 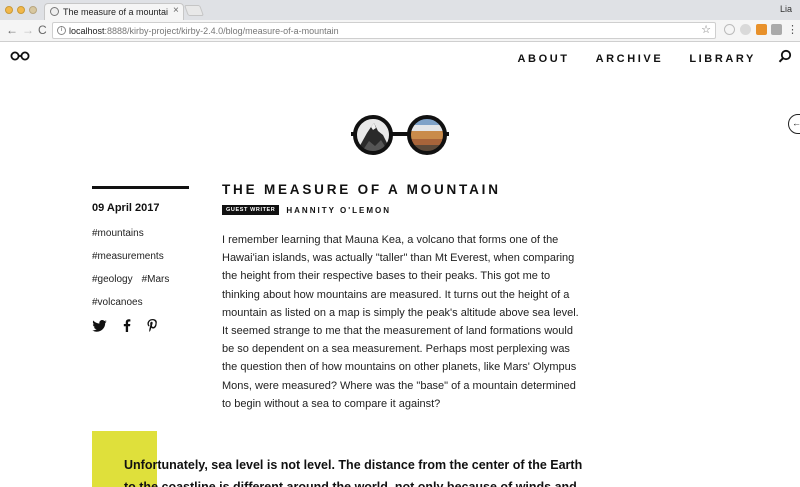 What do you see at coordinates (794, 124) in the screenshot?
I see `back-to-top-button: ←` at bounding box center [794, 124].